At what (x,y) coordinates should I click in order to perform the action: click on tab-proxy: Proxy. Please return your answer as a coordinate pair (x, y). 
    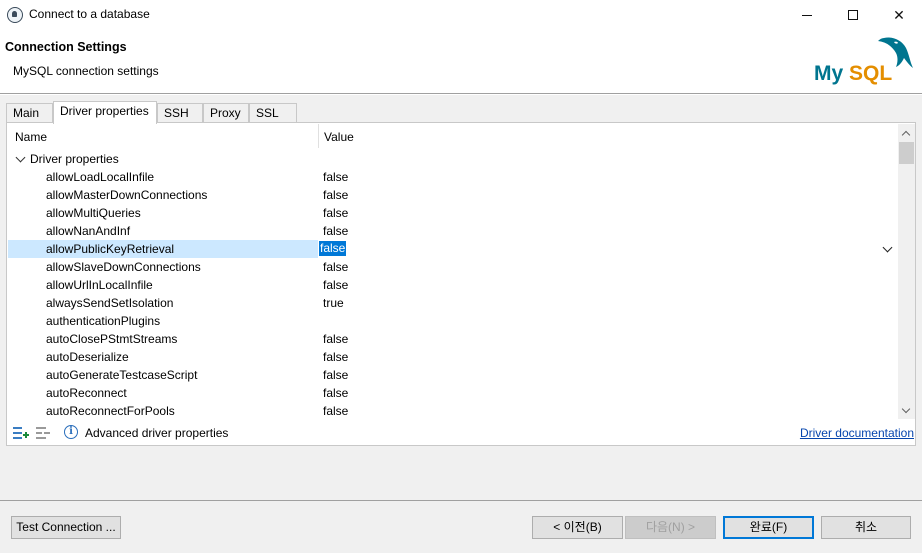
    Looking at the image, I should click on (226, 113).